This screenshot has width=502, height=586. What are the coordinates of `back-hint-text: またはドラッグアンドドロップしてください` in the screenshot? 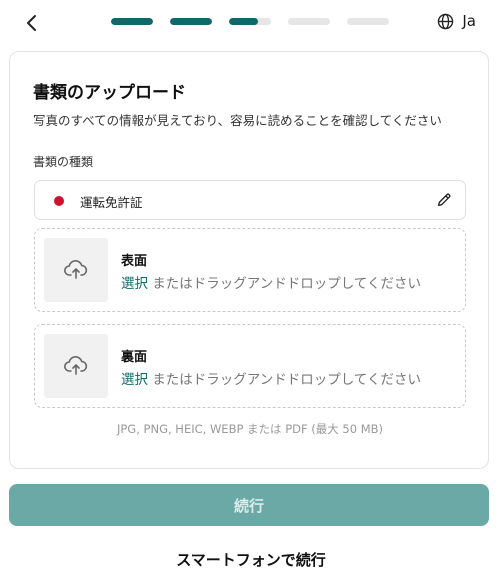 It's located at (284, 380).